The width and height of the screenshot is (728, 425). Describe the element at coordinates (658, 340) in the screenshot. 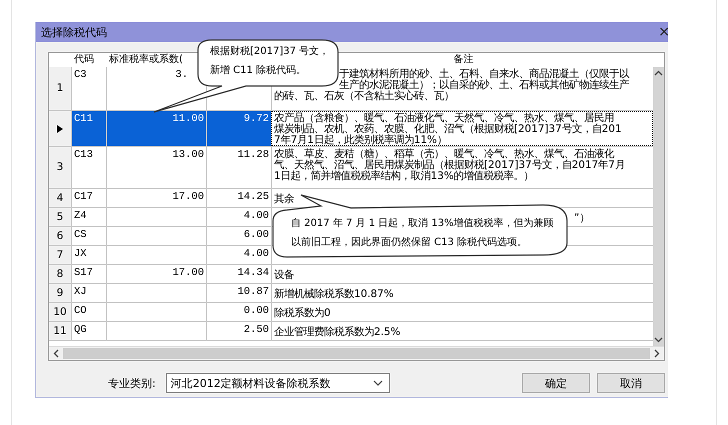

I see `scroll-down-icon` at that location.